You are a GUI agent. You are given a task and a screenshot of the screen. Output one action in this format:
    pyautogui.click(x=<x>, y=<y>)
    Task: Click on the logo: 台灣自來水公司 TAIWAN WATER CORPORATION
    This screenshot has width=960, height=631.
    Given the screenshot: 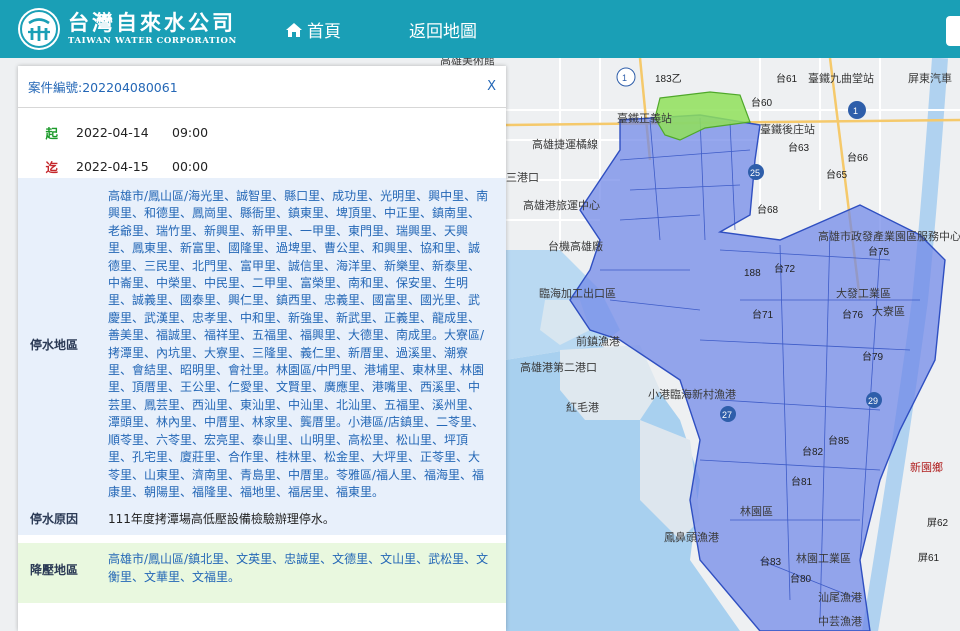 What is the action you would take?
    pyautogui.click(x=127, y=29)
    